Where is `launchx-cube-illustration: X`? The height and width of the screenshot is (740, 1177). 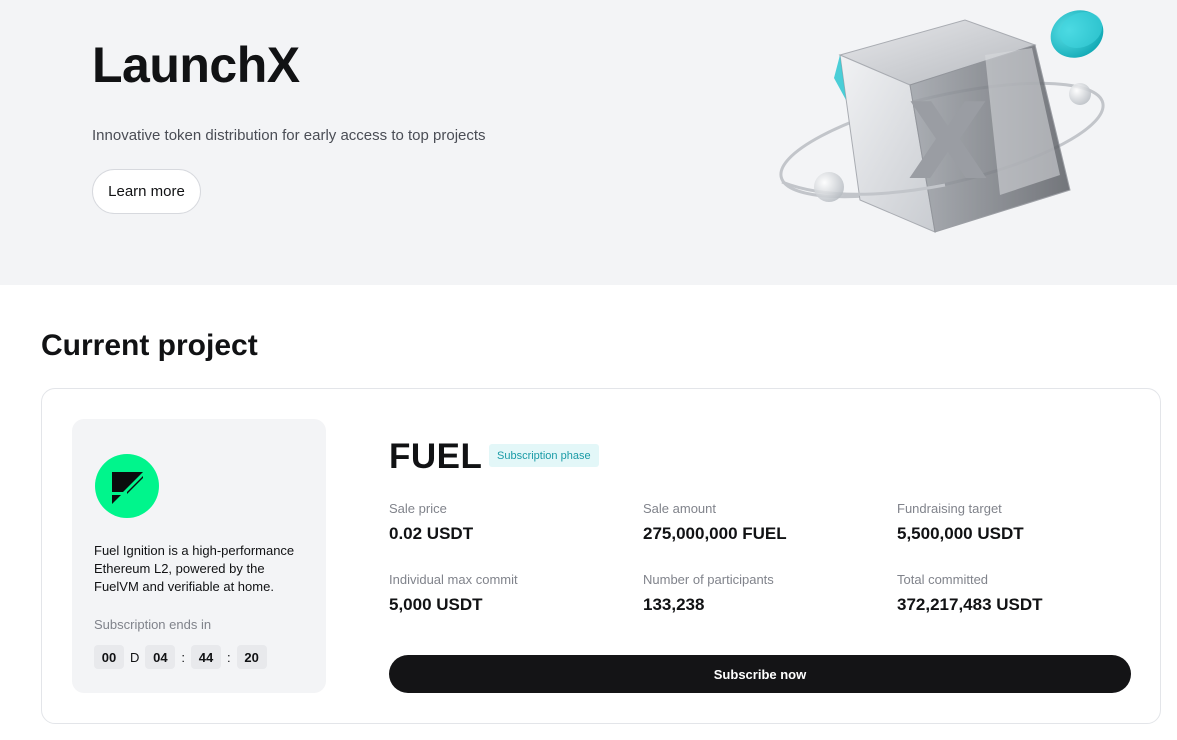 launchx-cube-illustration: X is located at coordinates (942, 121).